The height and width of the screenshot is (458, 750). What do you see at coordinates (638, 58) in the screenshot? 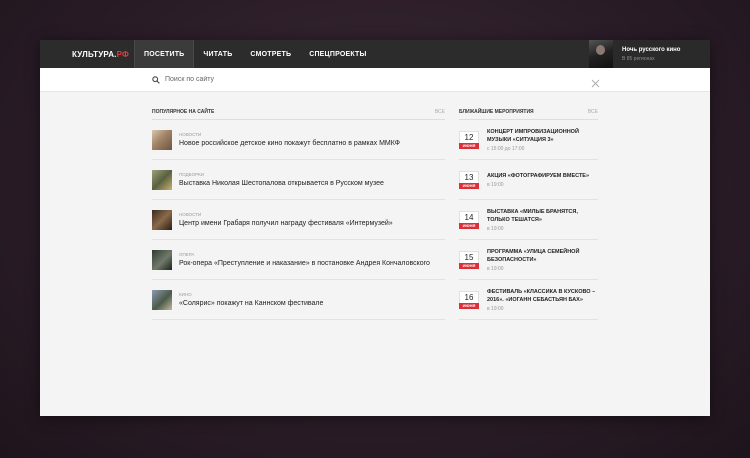
I see `promo-subtitle: В 85 регионах` at bounding box center [638, 58].